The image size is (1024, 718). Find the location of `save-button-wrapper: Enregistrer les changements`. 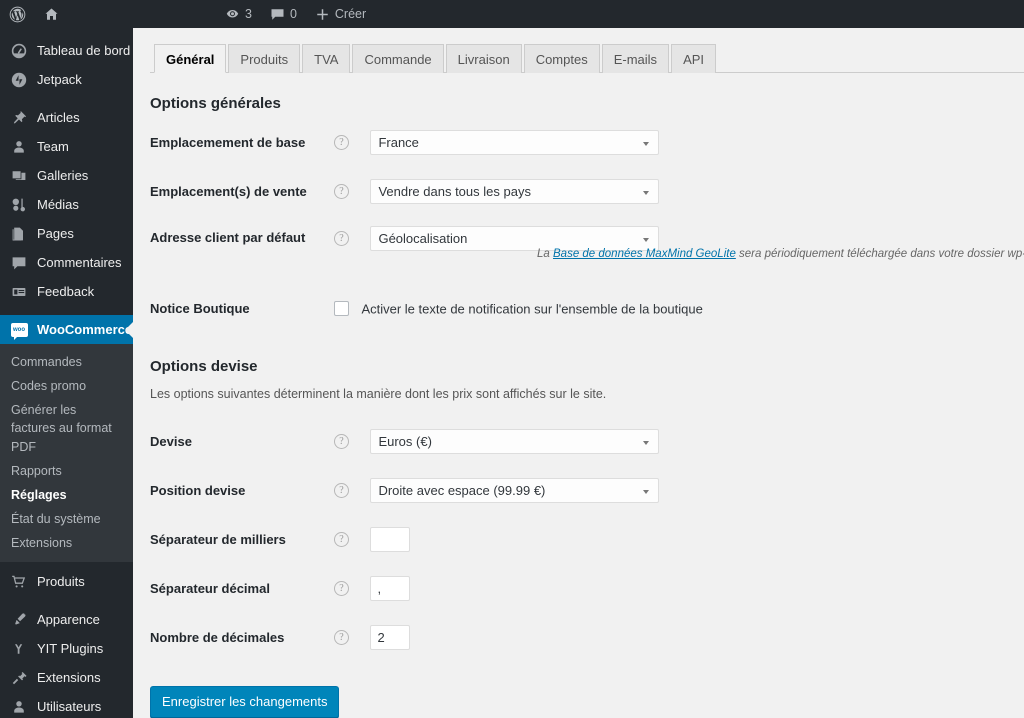

save-button-wrapper: Enregistrer les changements is located at coordinates (587, 702).